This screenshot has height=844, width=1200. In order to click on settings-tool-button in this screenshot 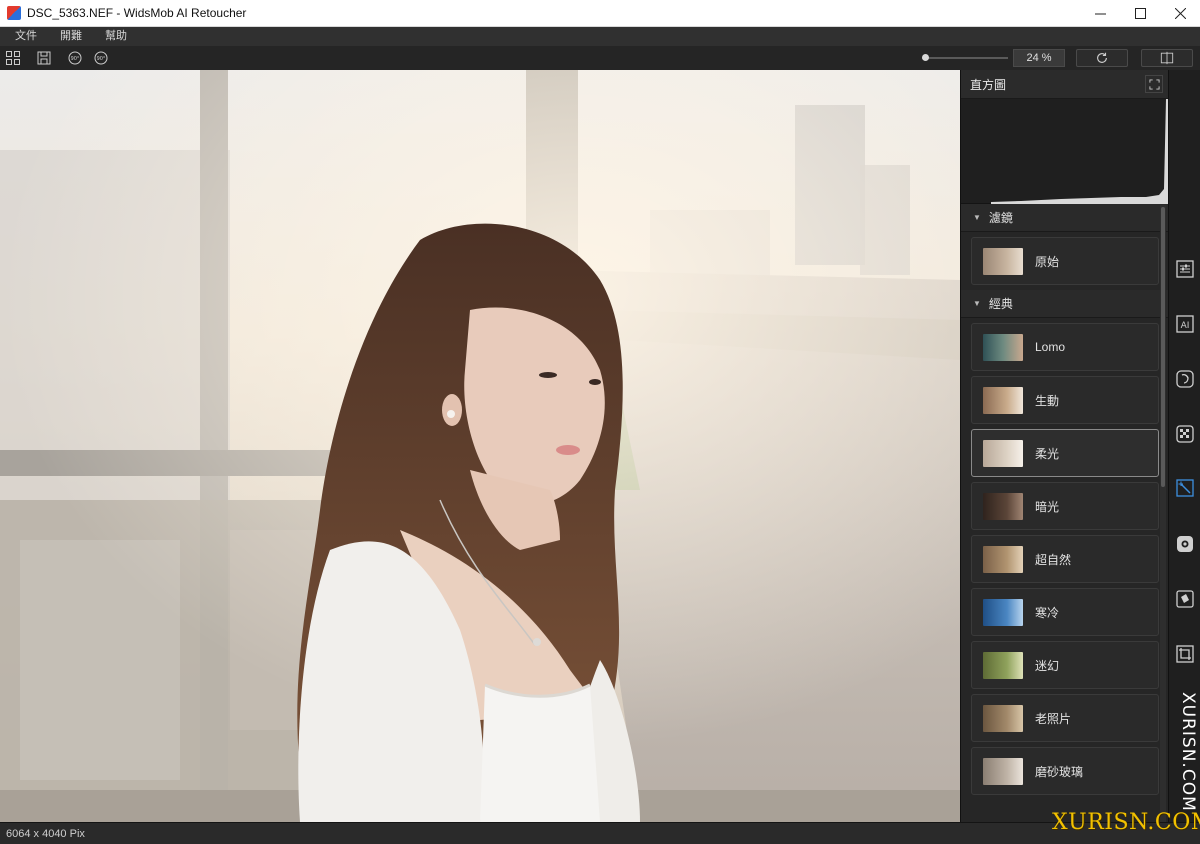, I will do `click(1185, 544)`.